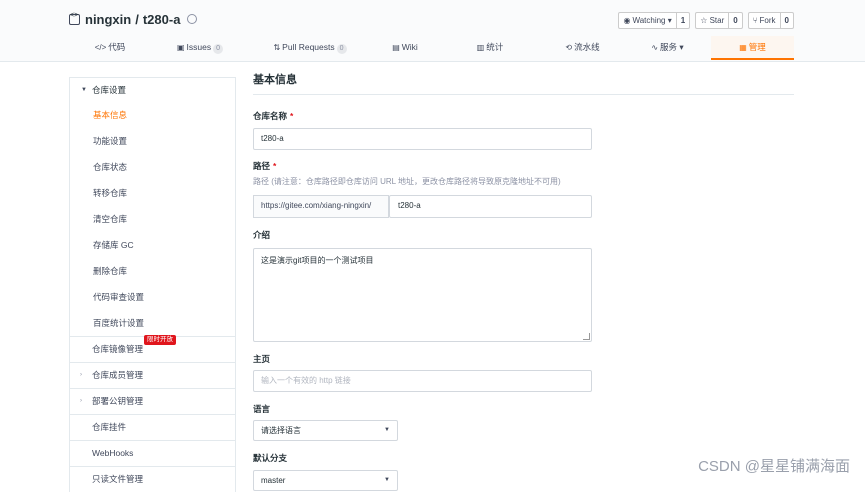 This screenshot has height=492, width=865. I want to click on repo-name-input: t280-a, so click(422, 139).